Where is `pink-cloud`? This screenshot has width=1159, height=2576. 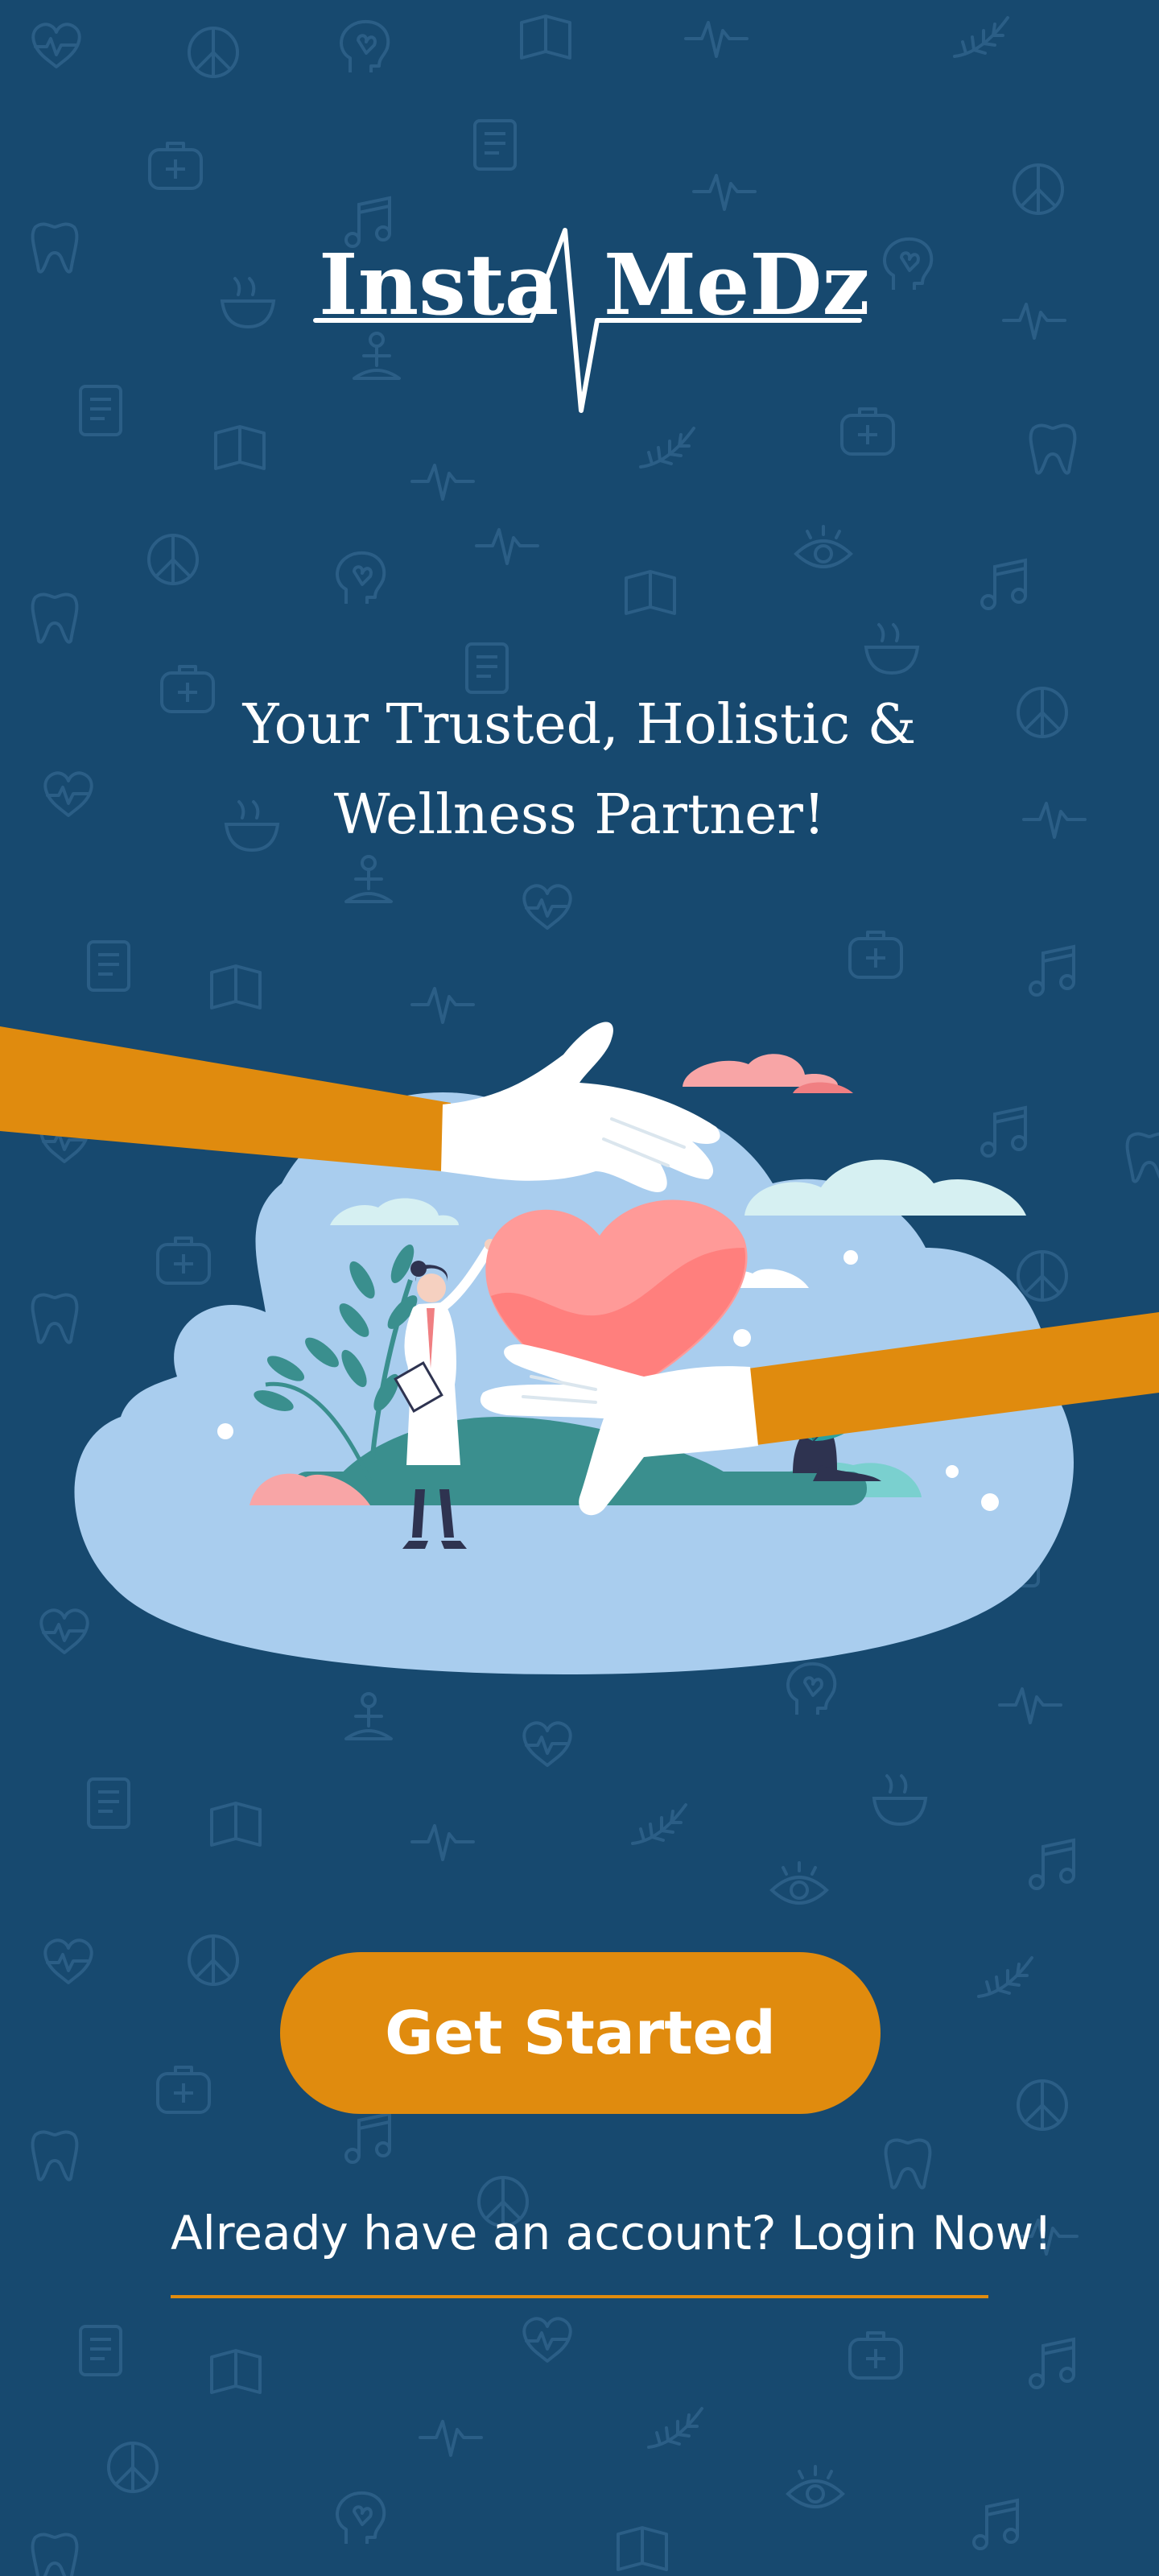 pink-cloud is located at coordinates (760, 1070).